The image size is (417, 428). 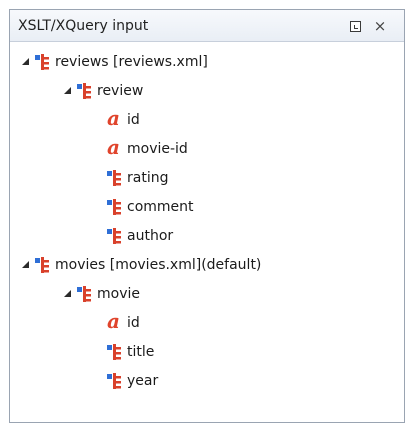 What do you see at coordinates (131, 61) in the screenshot?
I see `tree-node-label: reviews [reviews.xml]` at bounding box center [131, 61].